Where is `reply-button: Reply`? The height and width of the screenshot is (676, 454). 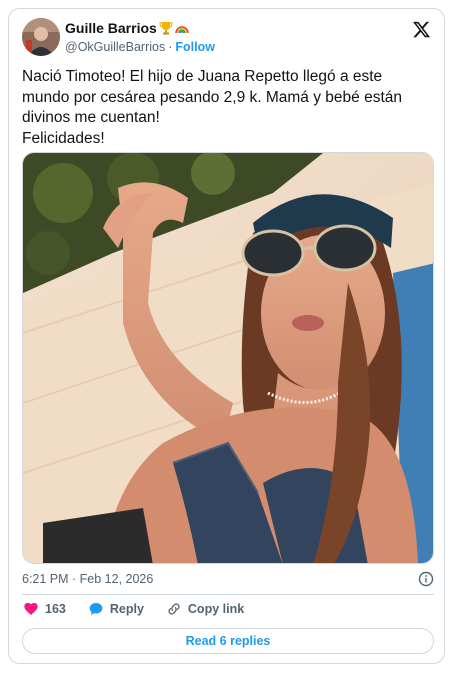 reply-button: Reply is located at coordinates (116, 609).